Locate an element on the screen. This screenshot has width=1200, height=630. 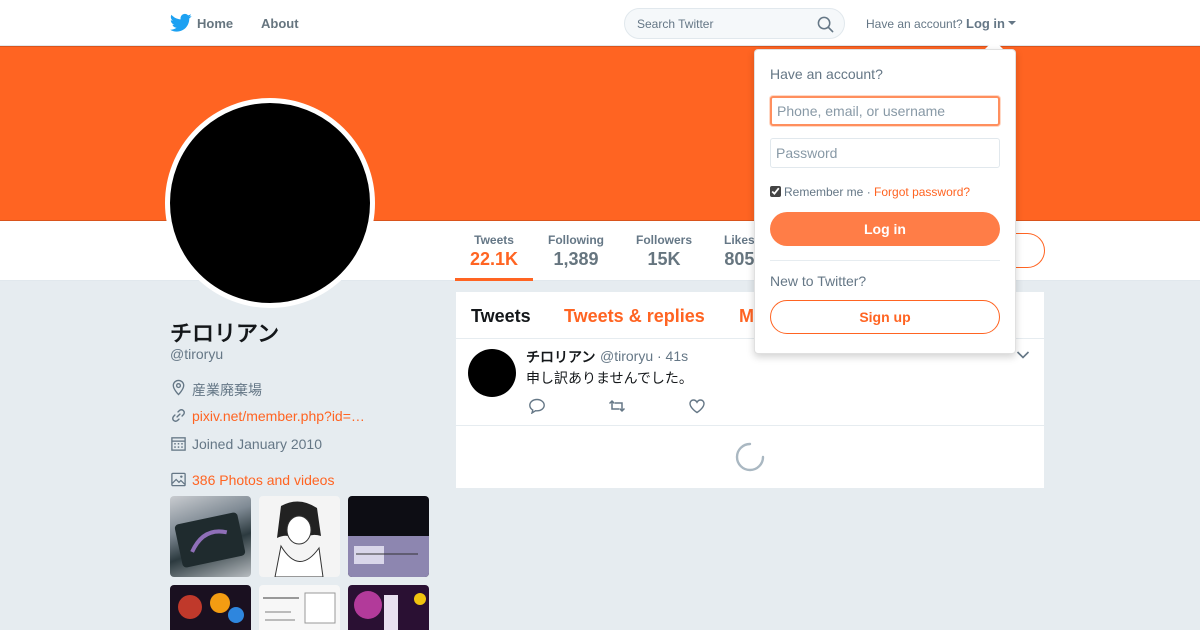
joined-text: Joined January 2010 is located at coordinates (257, 444).